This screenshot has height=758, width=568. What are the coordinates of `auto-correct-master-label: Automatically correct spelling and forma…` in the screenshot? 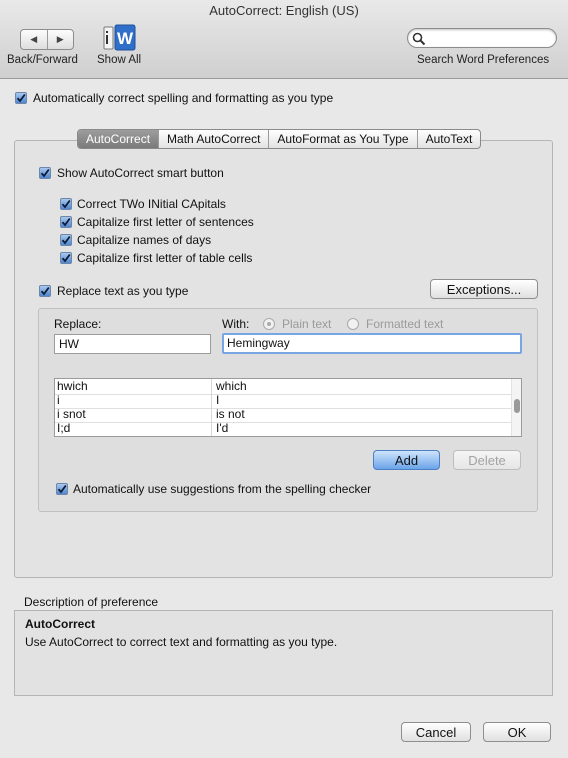 It's located at (183, 98).